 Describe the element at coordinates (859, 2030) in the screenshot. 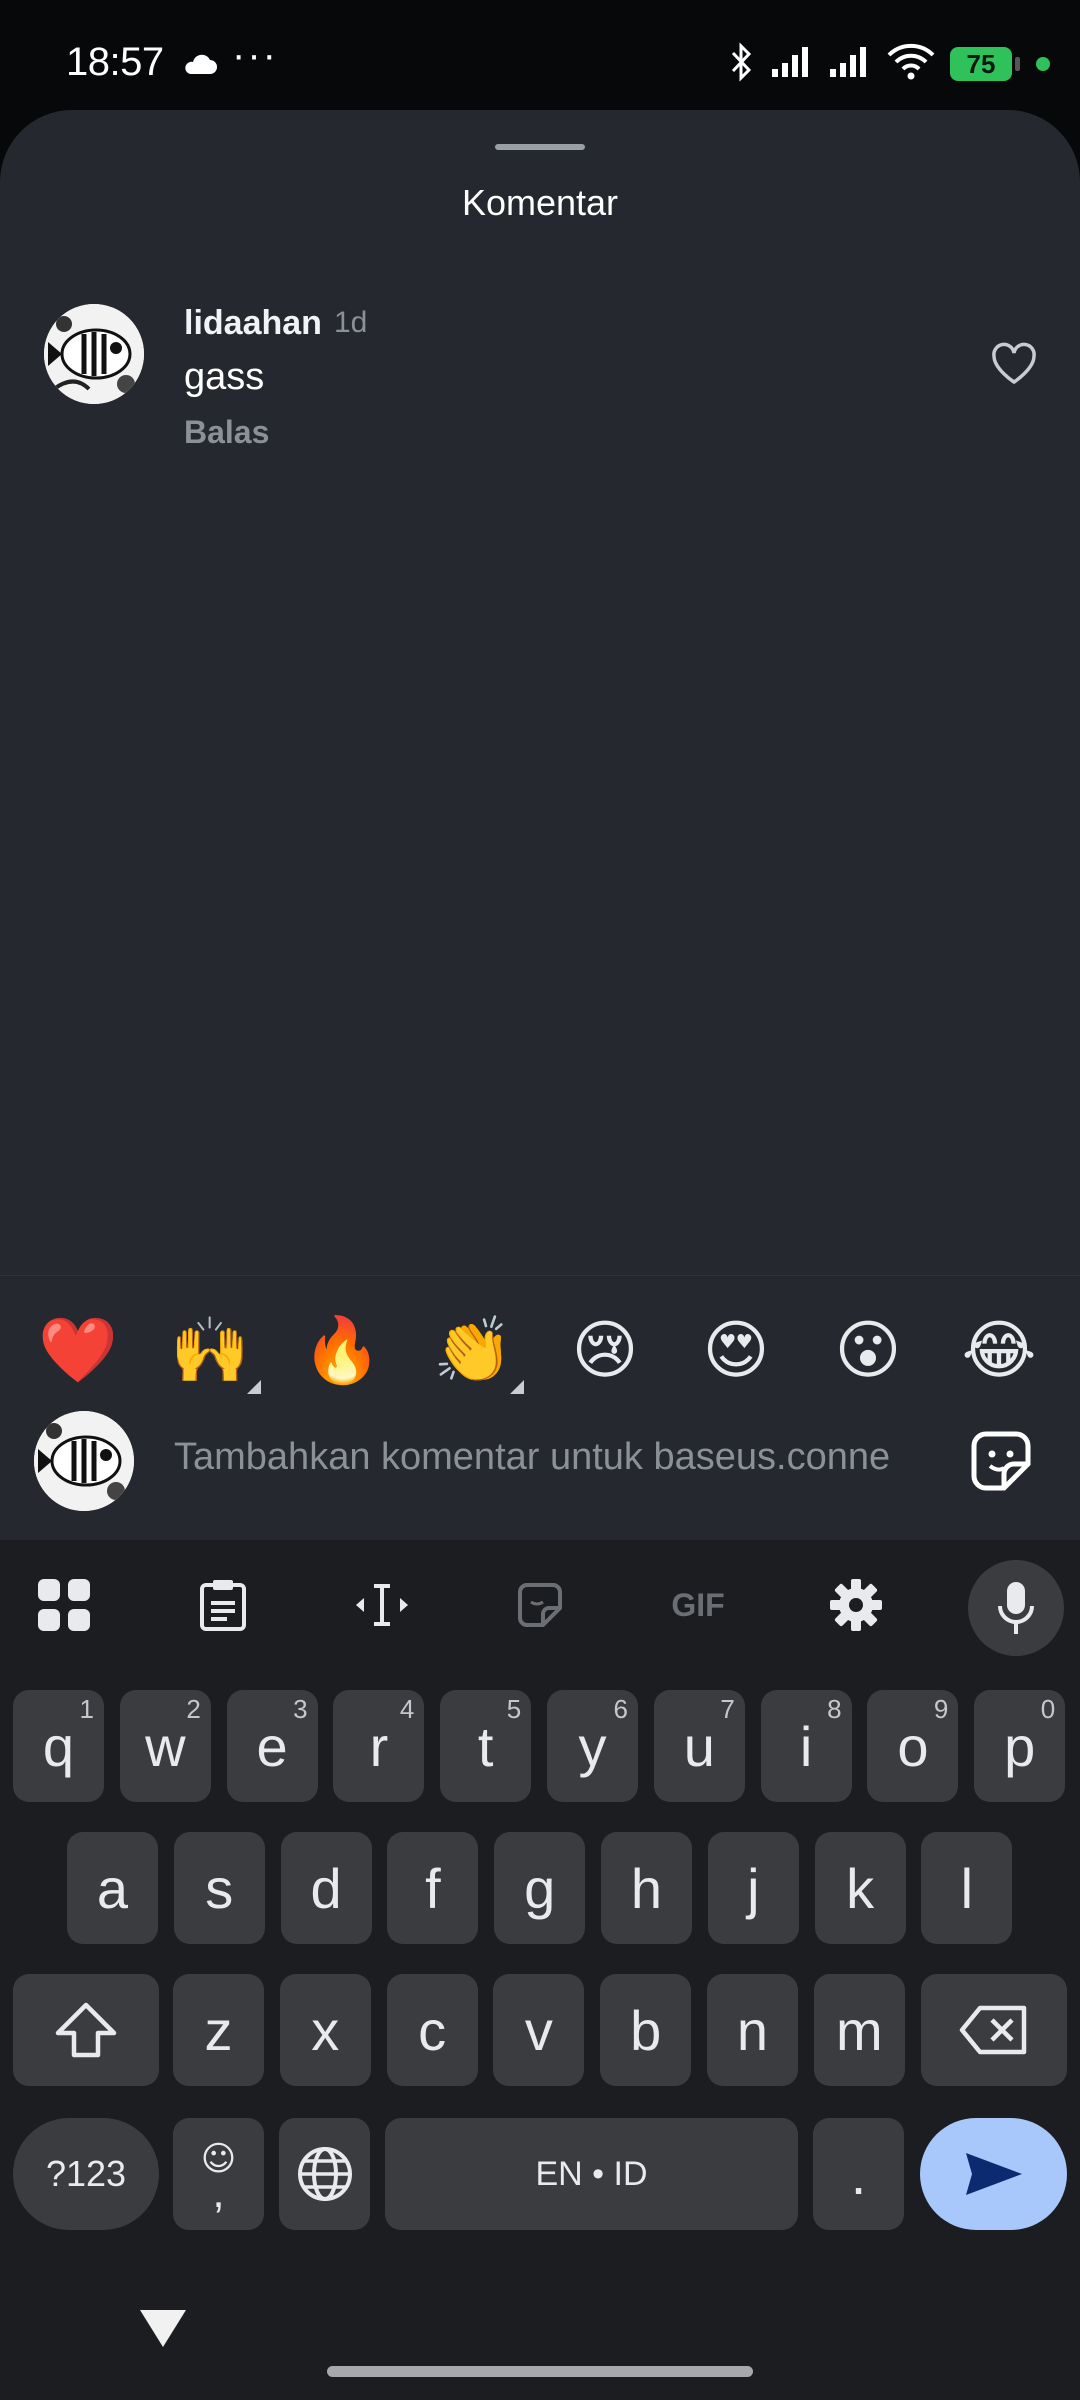

I see `key-m: m` at that location.